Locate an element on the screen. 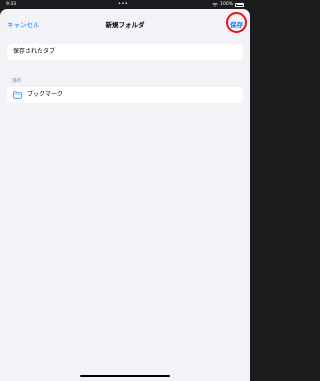 The height and width of the screenshot is (381, 320). home-indicator is located at coordinates (125, 376).